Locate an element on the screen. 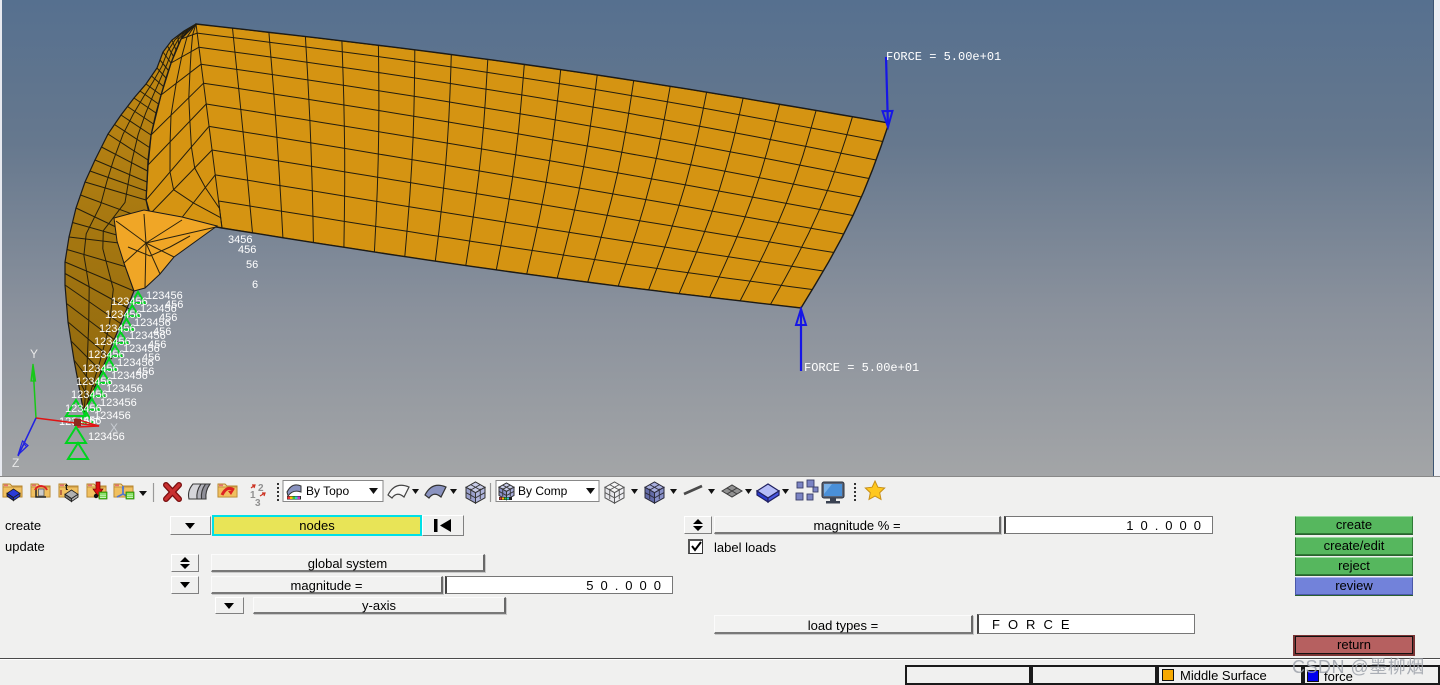 Image resolution: width=1440 pixels, height=685 pixels. svg-text: 3456 is located at coordinates (240, 240).